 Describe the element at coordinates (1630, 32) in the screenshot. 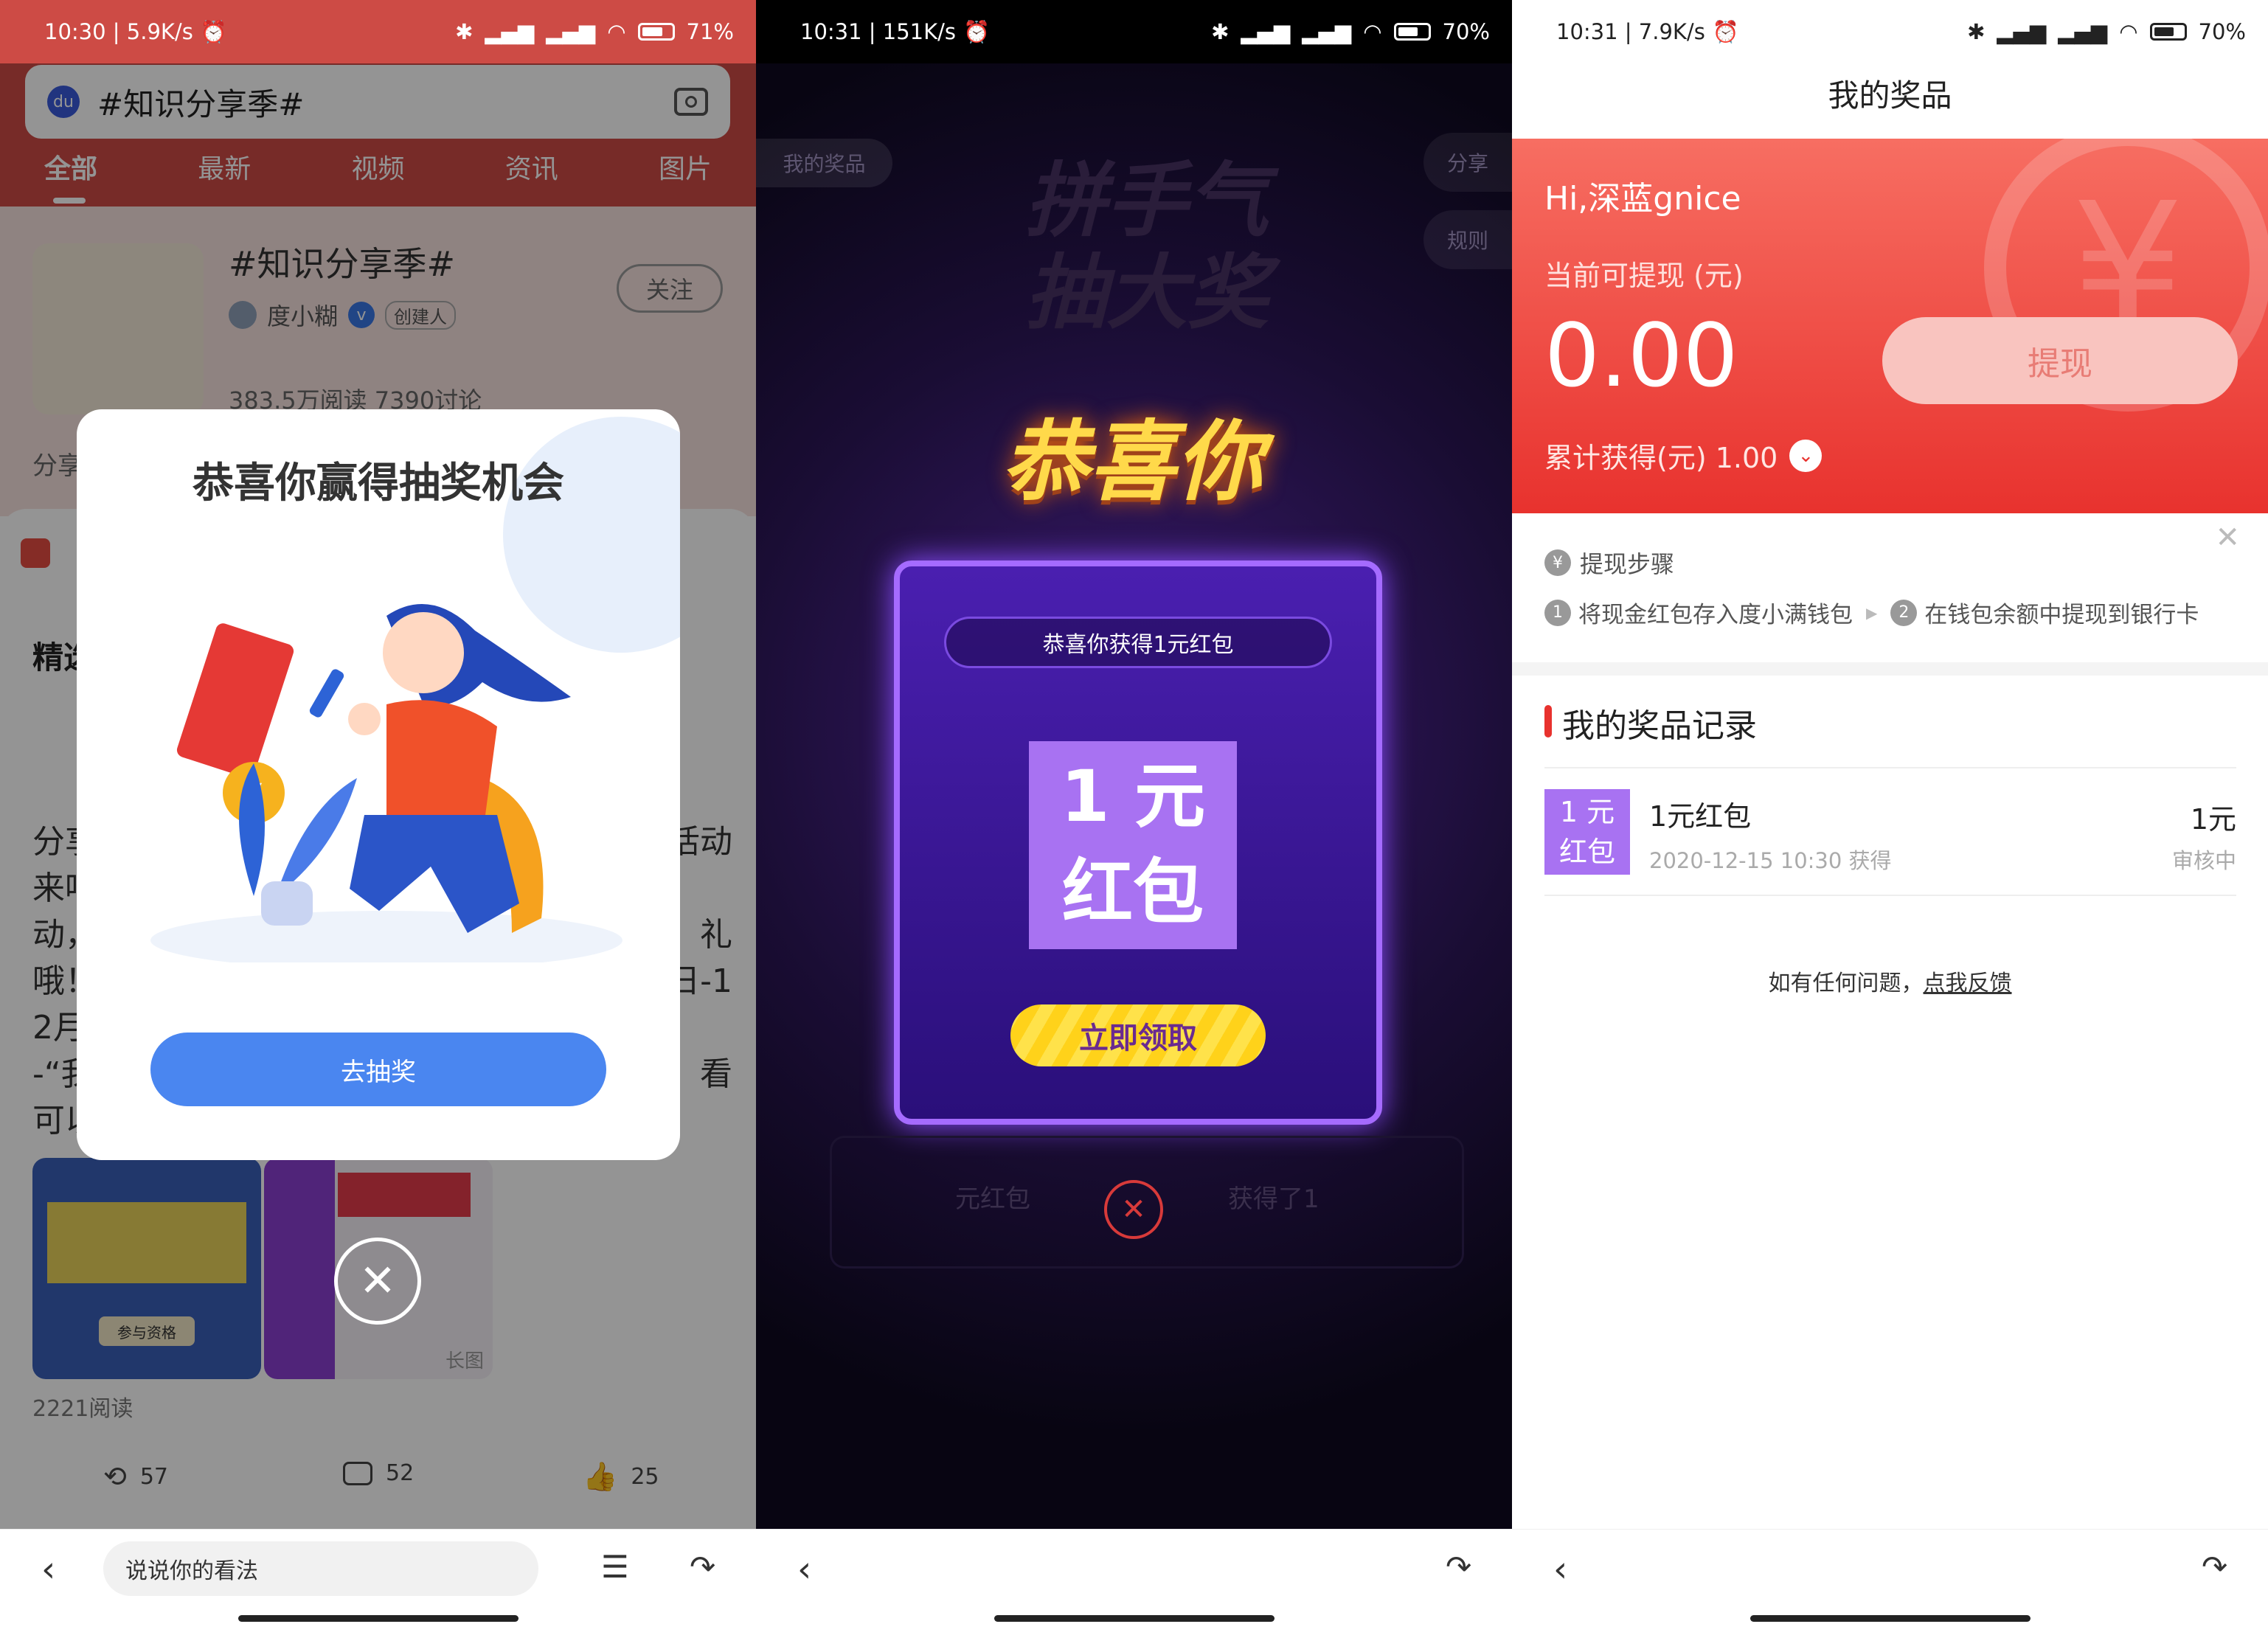

I see `status-time: 10:31 | 7.9K/s` at that location.